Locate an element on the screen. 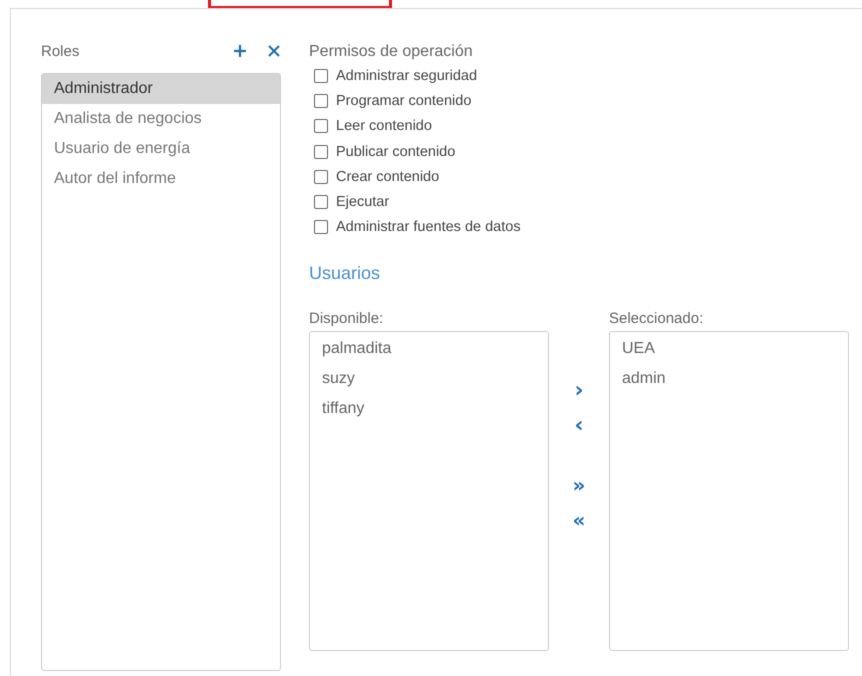  user-item: UEA is located at coordinates (729, 349).